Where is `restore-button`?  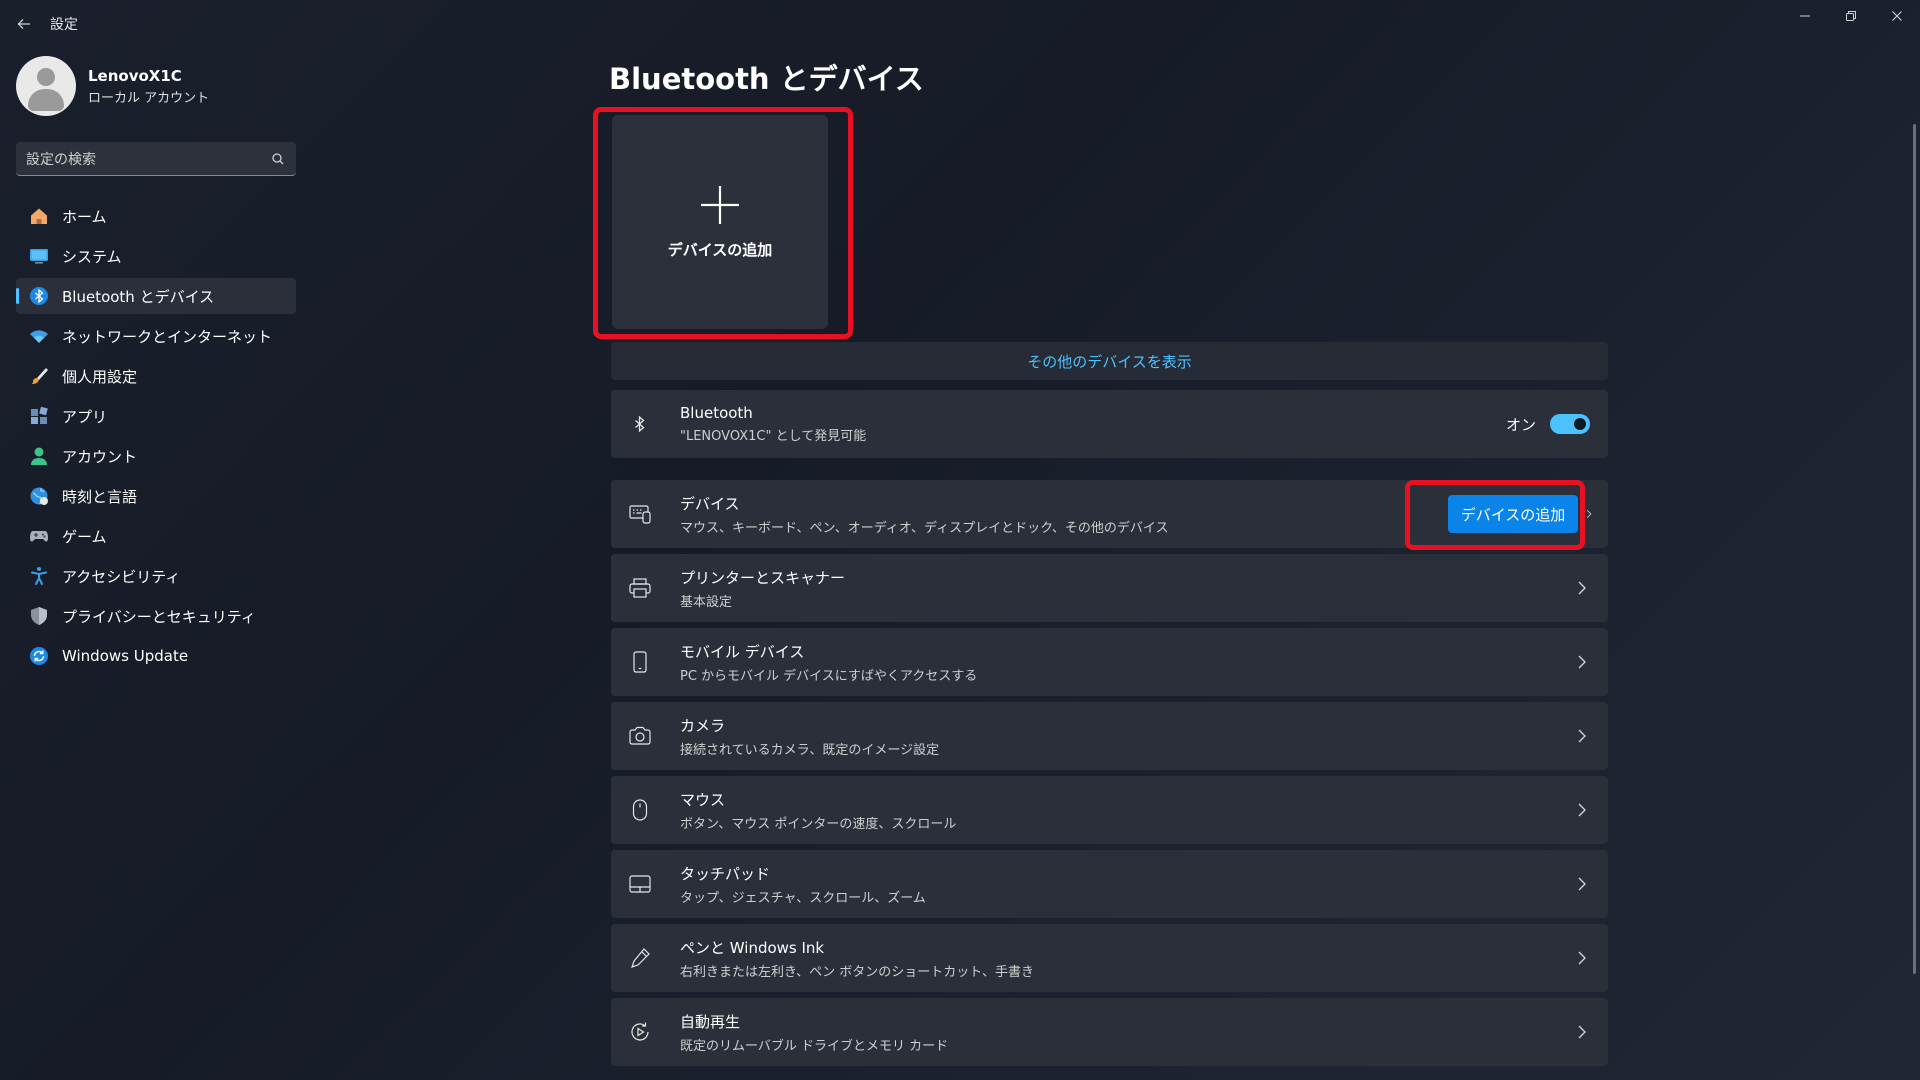 restore-button is located at coordinates (1851, 16).